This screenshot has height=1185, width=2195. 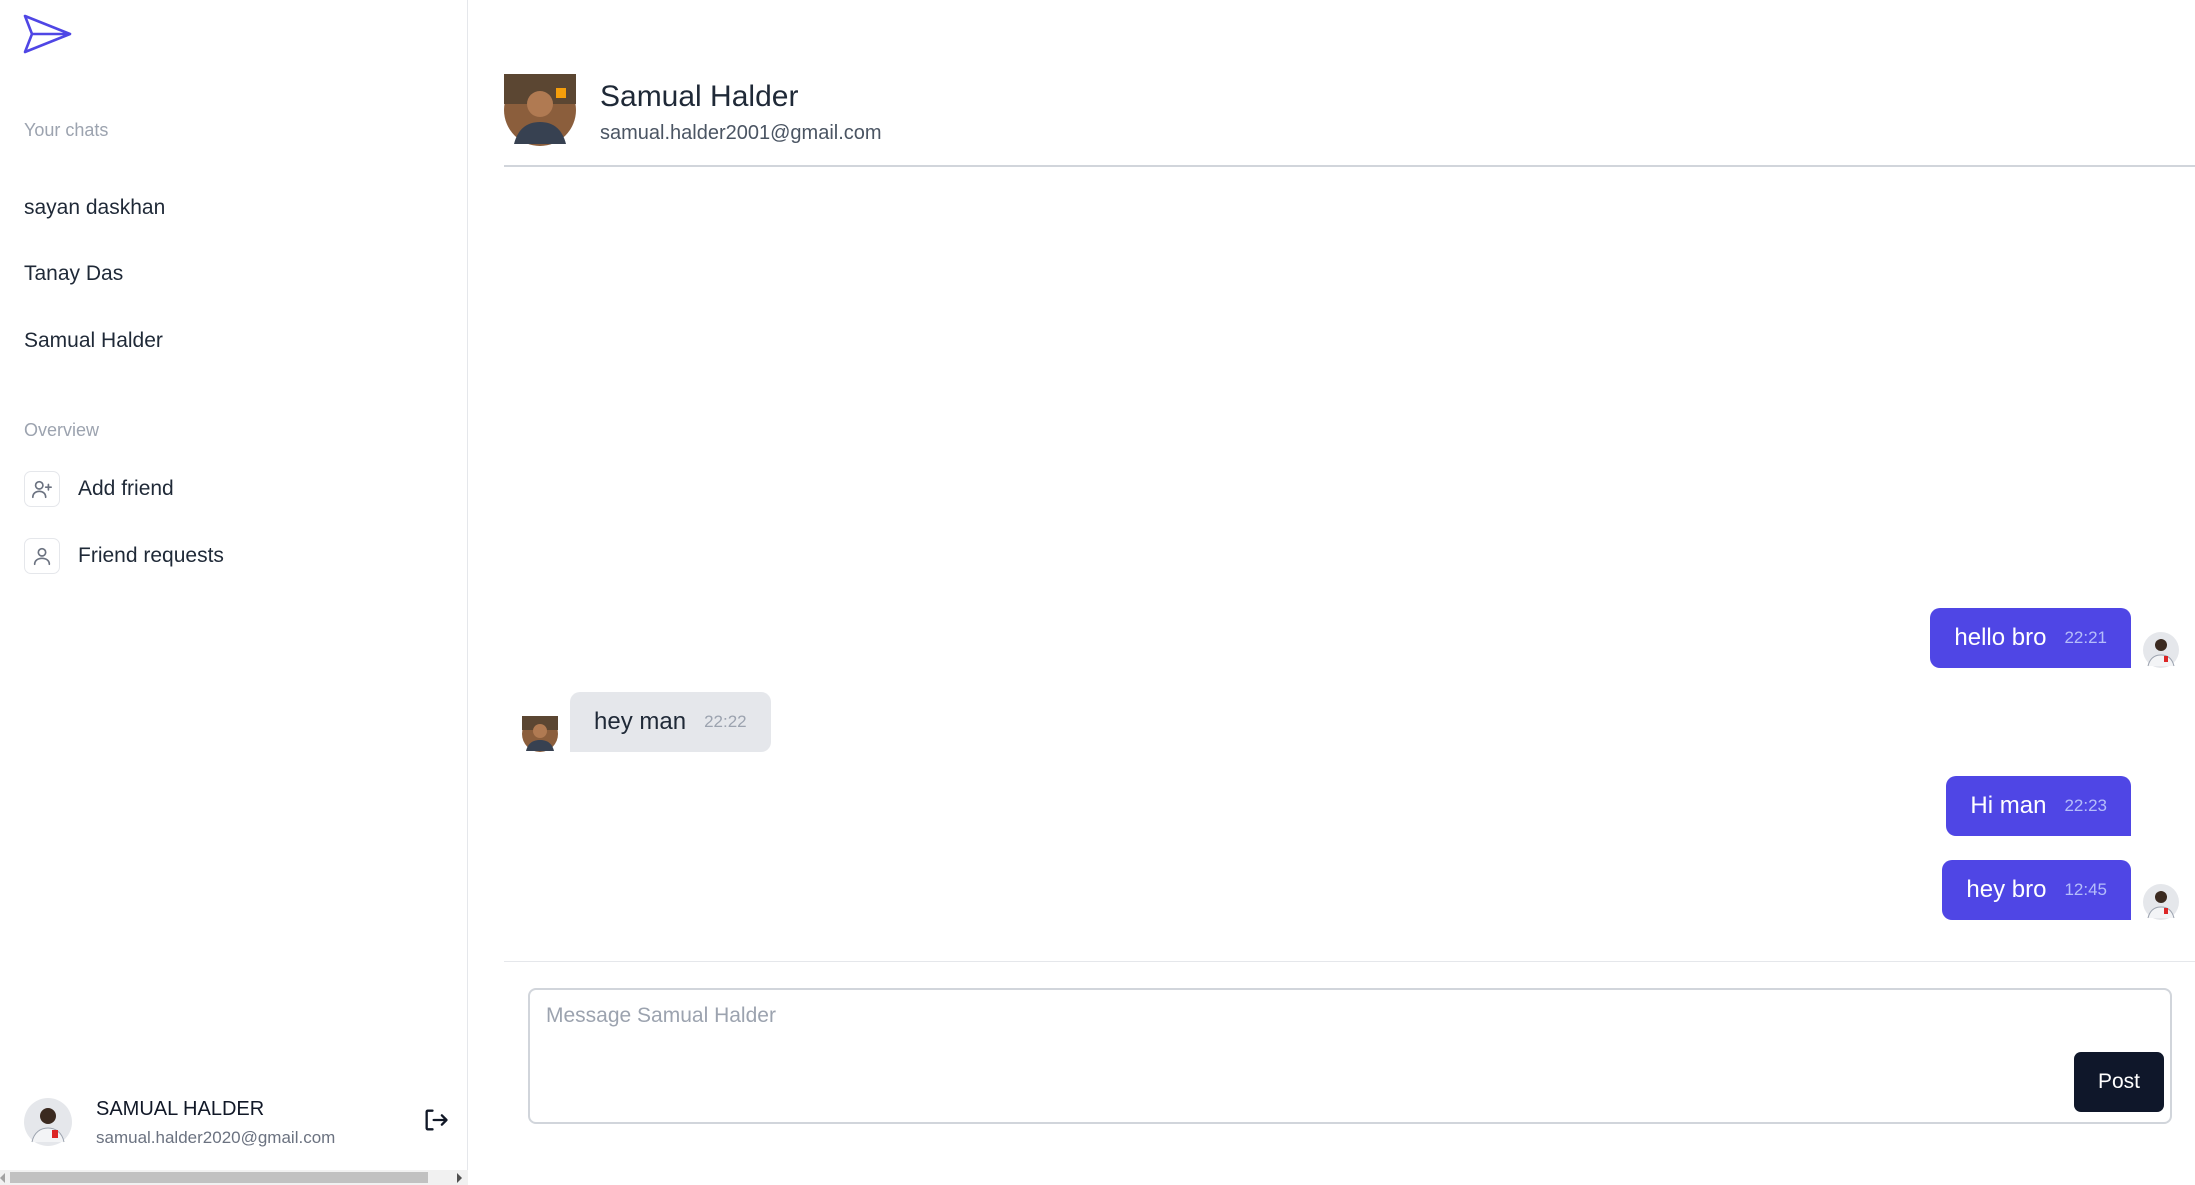 What do you see at coordinates (2008, 805) in the screenshot?
I see `message-text: Hi man` at bounding box center [2008, 805].